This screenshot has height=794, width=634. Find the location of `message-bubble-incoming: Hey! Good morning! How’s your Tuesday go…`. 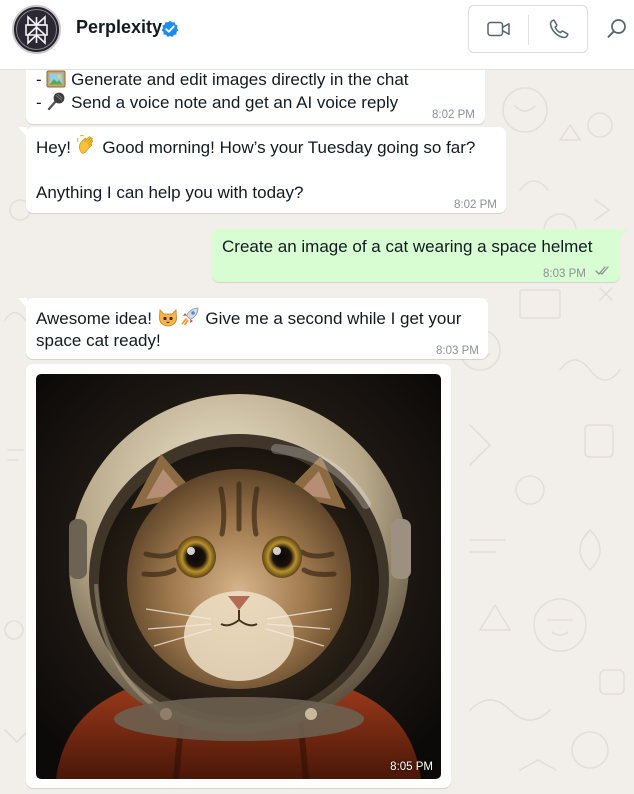

message-bubble-incoming: Hey! Good morning! How’s your Tuesday go… is located at coordinates (262, 170).